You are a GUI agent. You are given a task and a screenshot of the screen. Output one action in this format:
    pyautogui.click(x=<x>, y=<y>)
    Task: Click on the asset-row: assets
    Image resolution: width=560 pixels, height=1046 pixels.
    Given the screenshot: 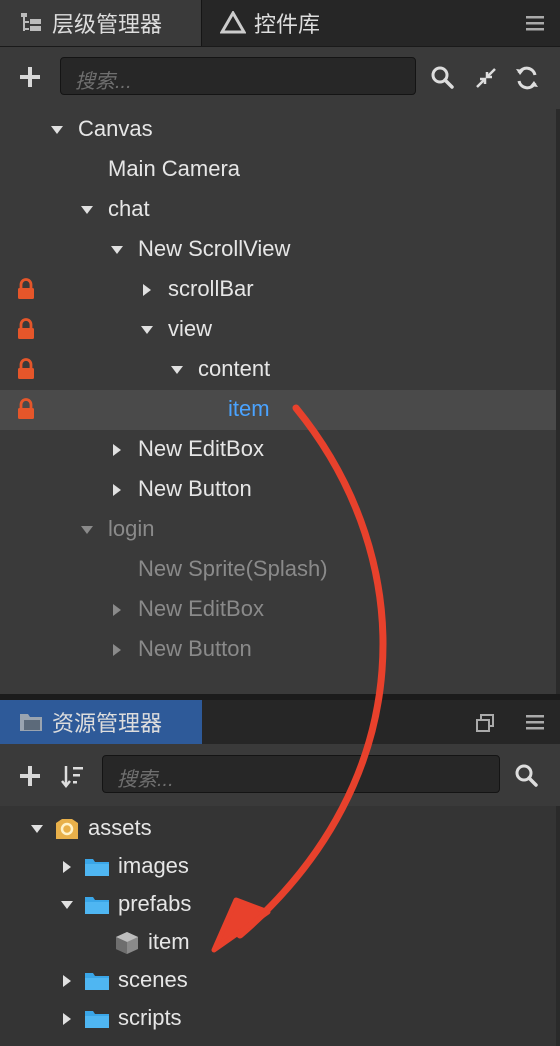 What is the action you would take?
    pyautogui.click(x=278, y=829)
    